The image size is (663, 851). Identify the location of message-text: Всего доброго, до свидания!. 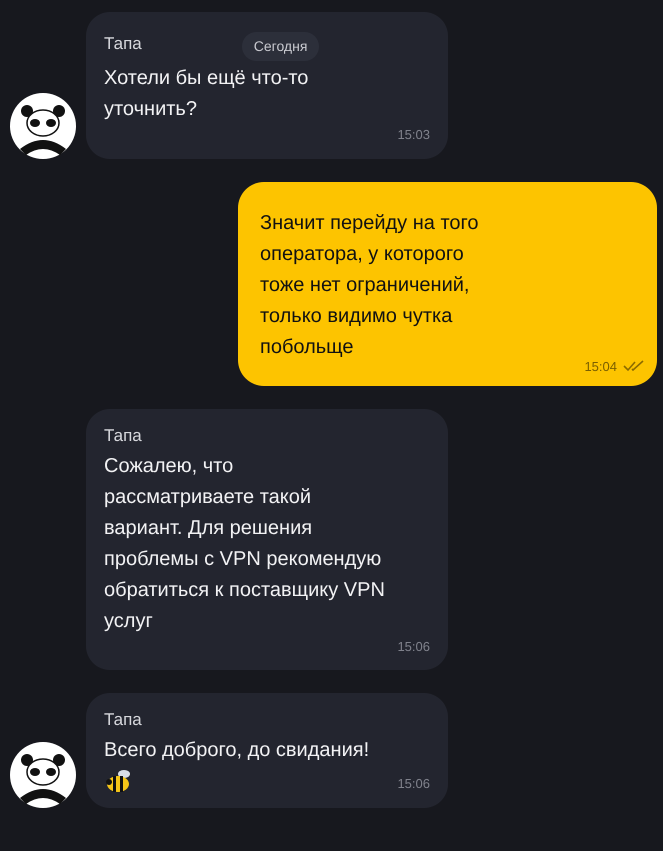
(237, 750).